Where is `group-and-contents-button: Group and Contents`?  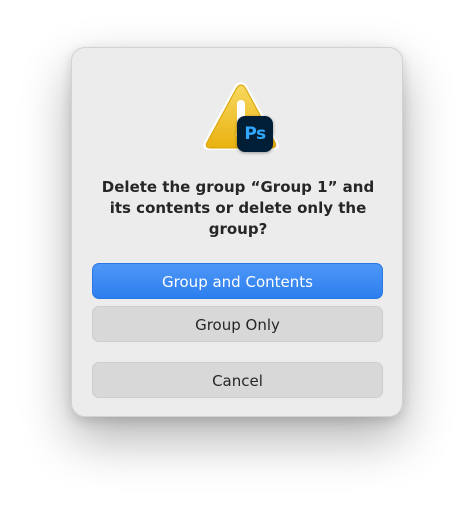 group-and-contents-button: Group and Contents is located at coordinates (237, 281).